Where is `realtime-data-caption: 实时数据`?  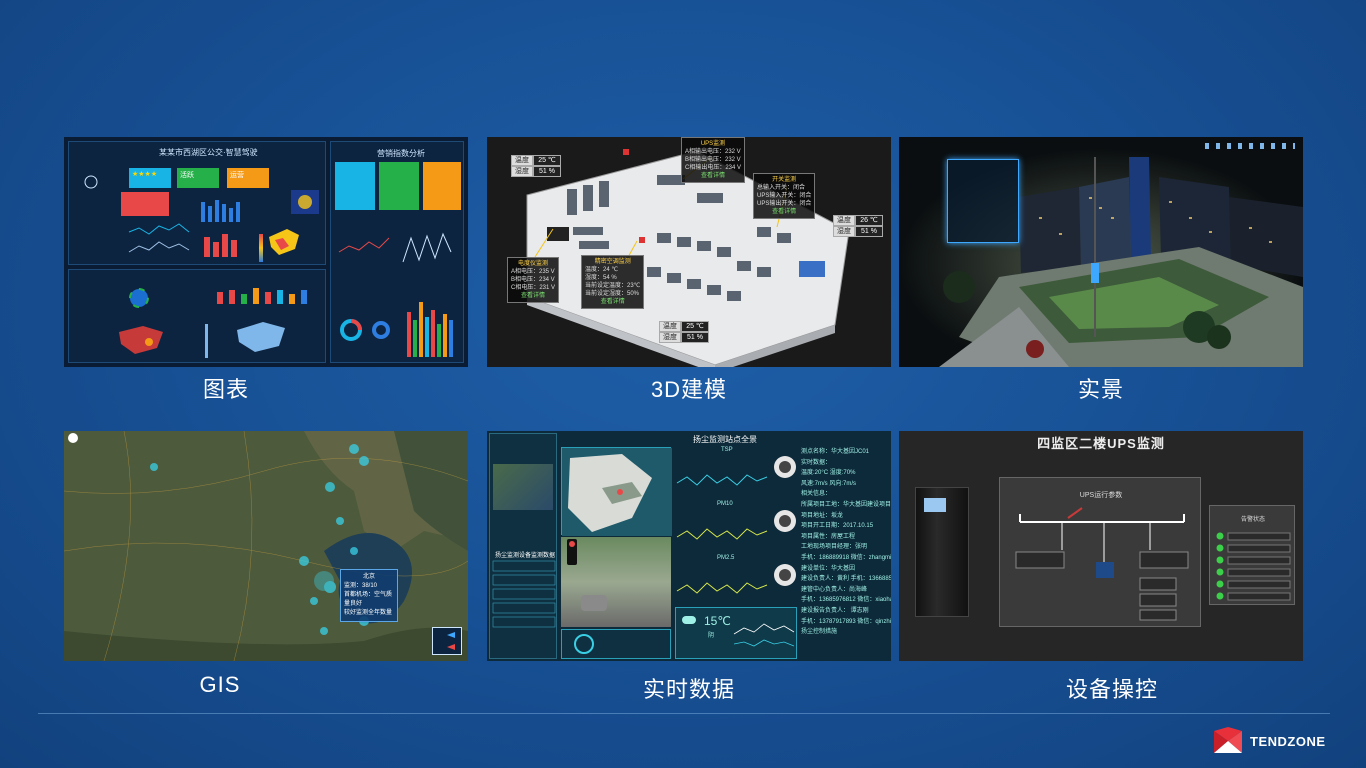 realtime-data-caption: 实时数据 is located at coordinates (688, 689).